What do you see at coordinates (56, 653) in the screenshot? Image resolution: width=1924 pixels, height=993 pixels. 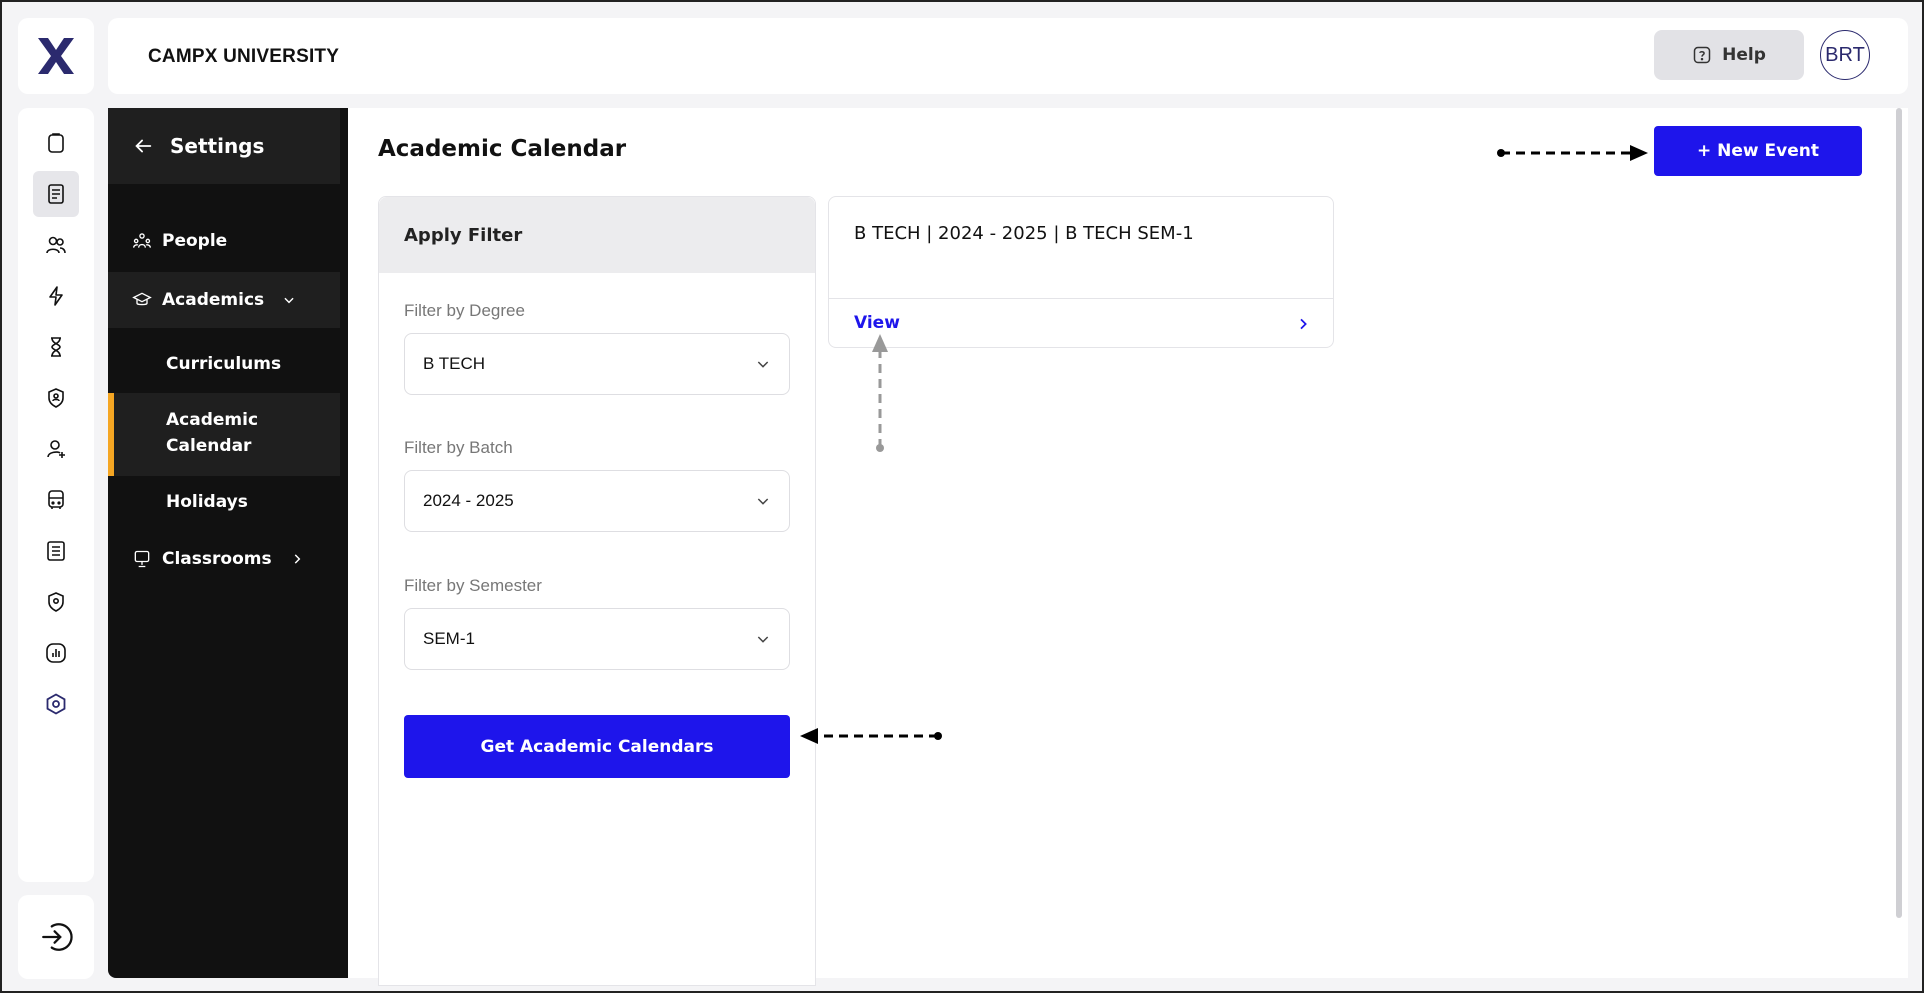 I see `rail-chart-icon` at bounding box center [56, 653].